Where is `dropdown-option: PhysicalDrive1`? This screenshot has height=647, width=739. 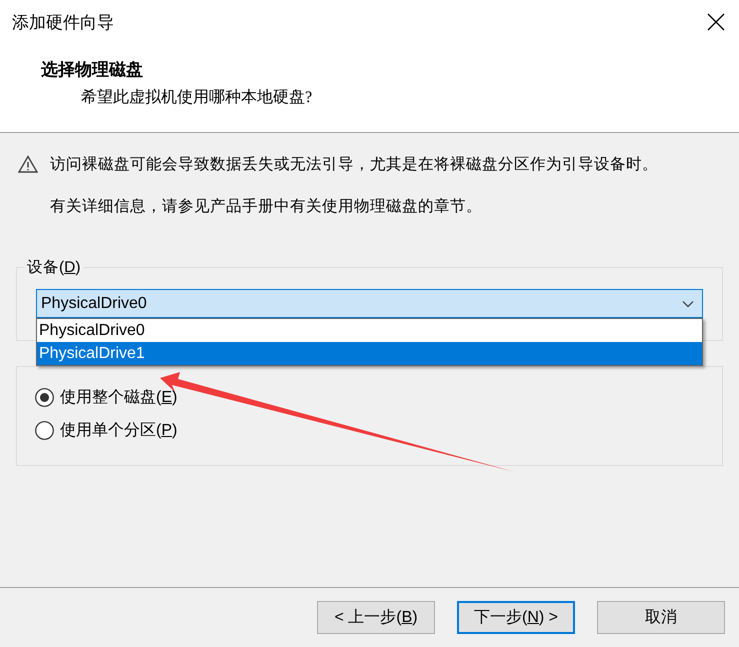 dropdown-option: PhysicalDrive1 is located at coordinates (369, 353).